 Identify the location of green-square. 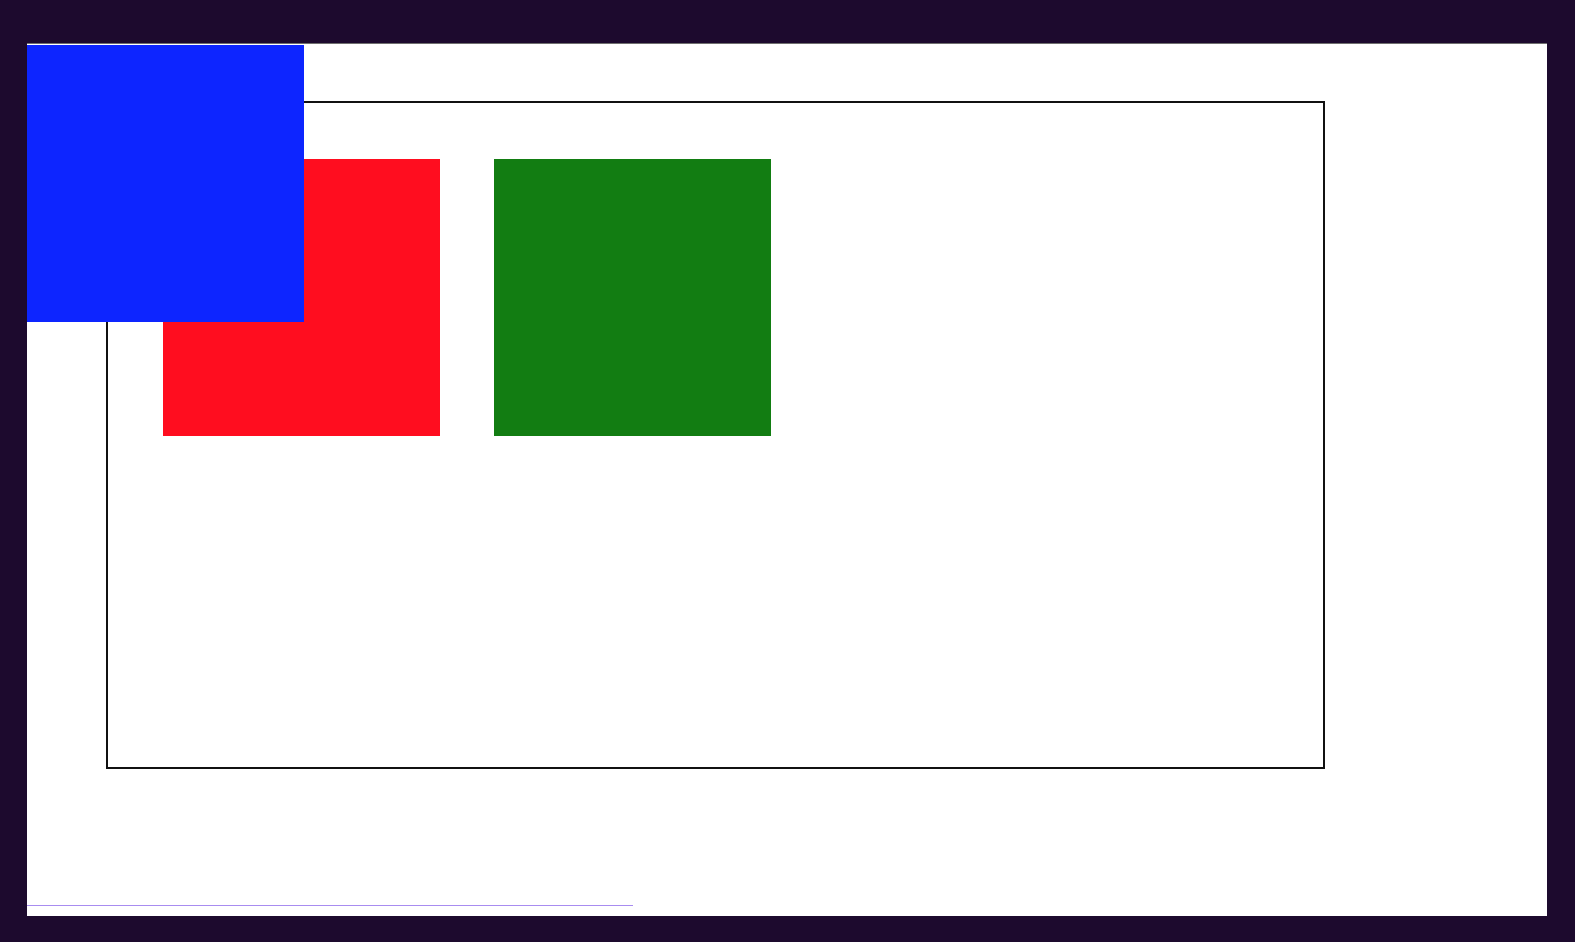
(632, 297).